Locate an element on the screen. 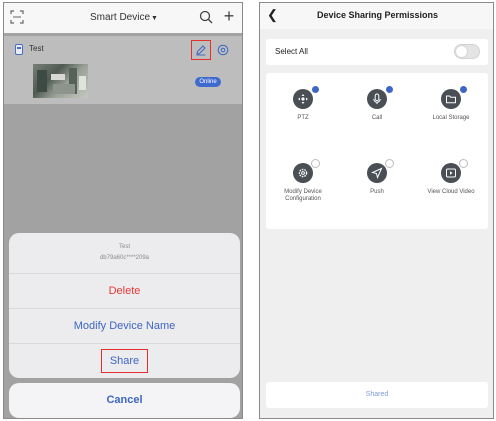 Image resolution: width=496 pixels, height=421 pixels. shared-button: Shared is located at coordinates (377, 395).